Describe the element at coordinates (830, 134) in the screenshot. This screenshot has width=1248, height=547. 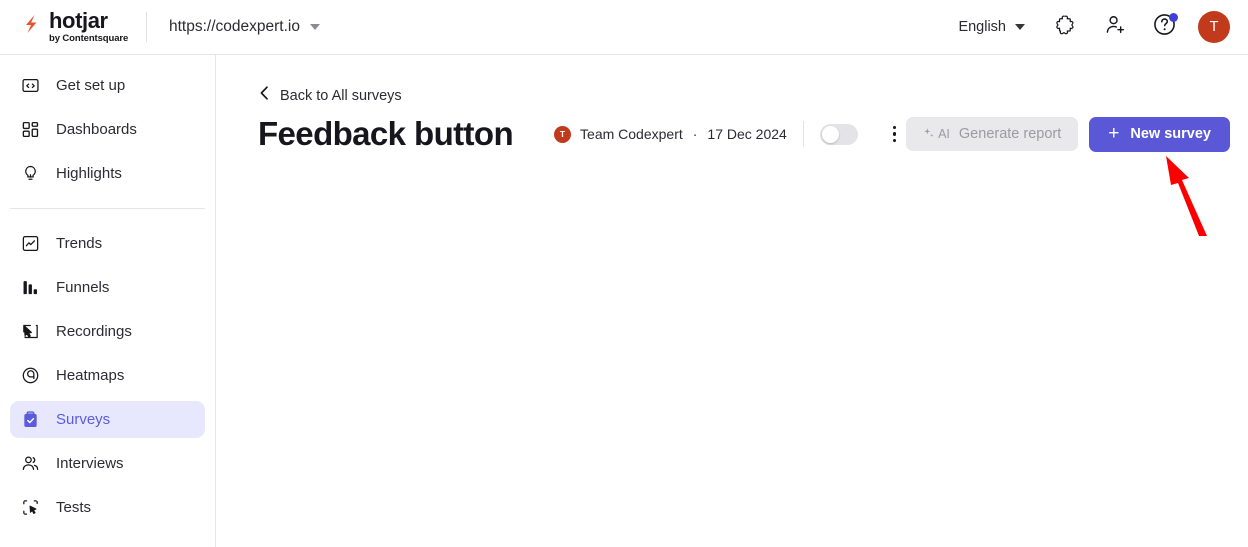
I see `toggle-knob` at that location.